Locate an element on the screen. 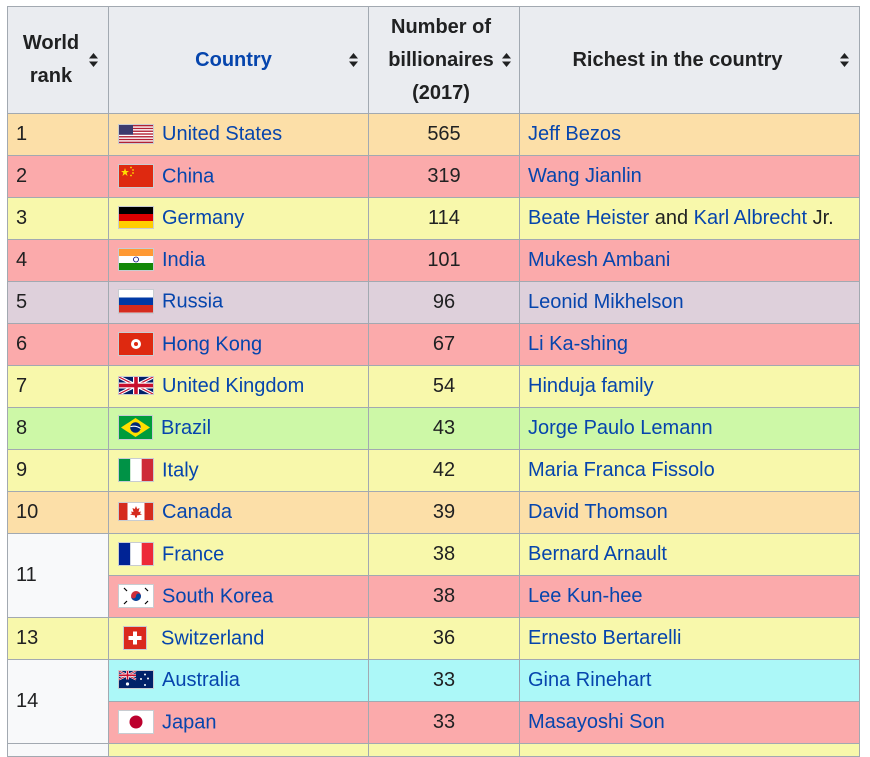 Image resolution: width=870 pixels, height=757 pixels. richest-person-link: Gina Rinehart is located at coordinates (589, 680).